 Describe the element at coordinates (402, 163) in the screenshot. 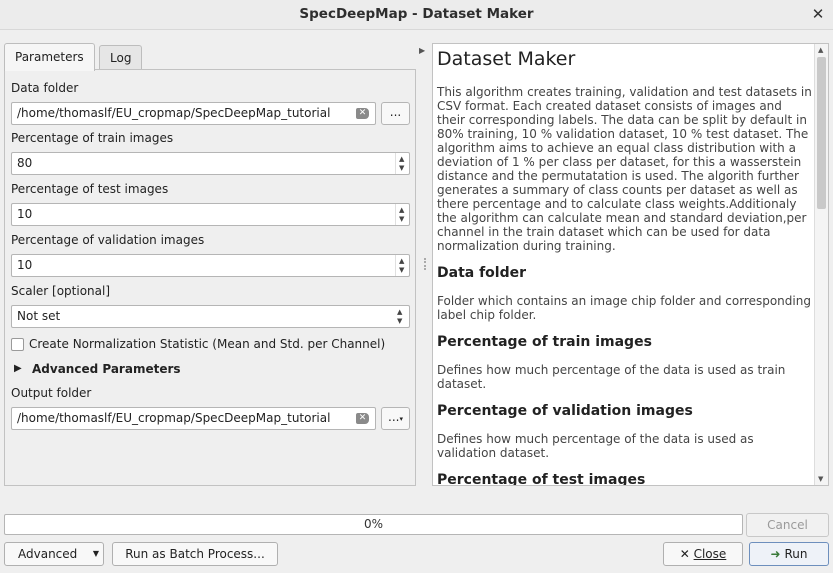

I see `train-spin-buttons: ▲ ▼` at that location.